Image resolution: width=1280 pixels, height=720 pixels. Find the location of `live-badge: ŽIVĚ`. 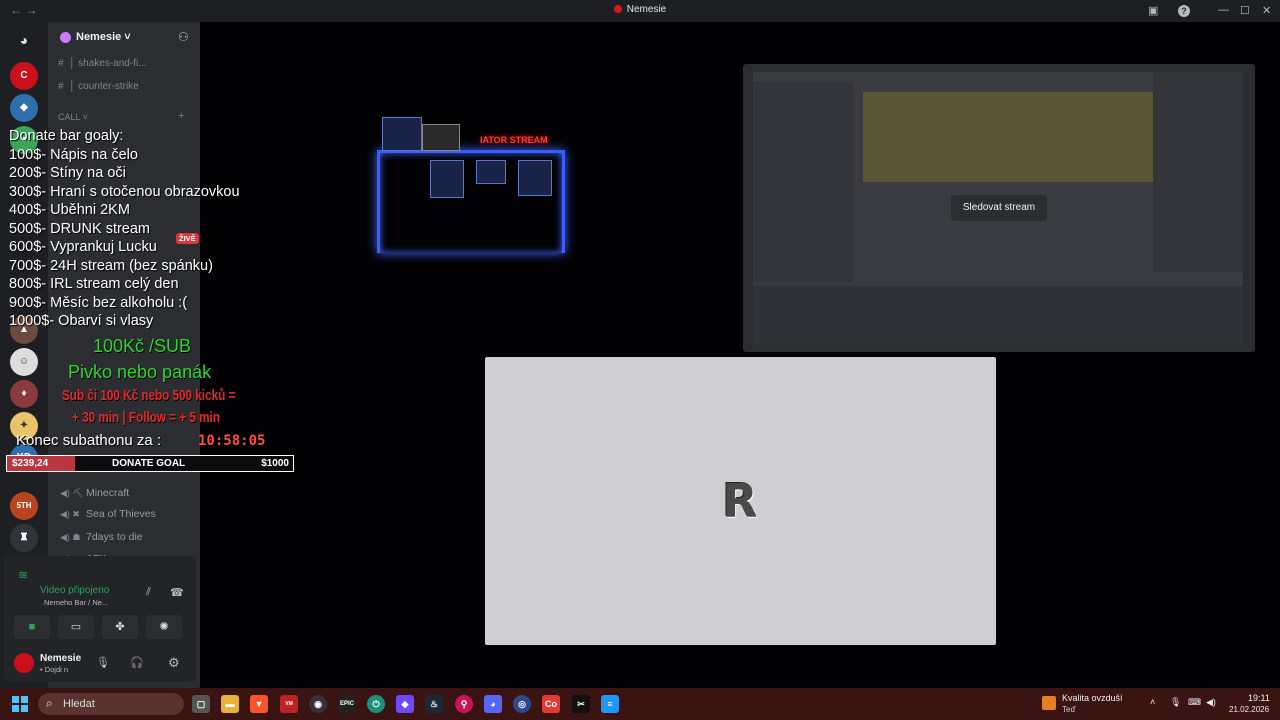

live-badge: ŽIVĚ is located at coordinates (187, 238).